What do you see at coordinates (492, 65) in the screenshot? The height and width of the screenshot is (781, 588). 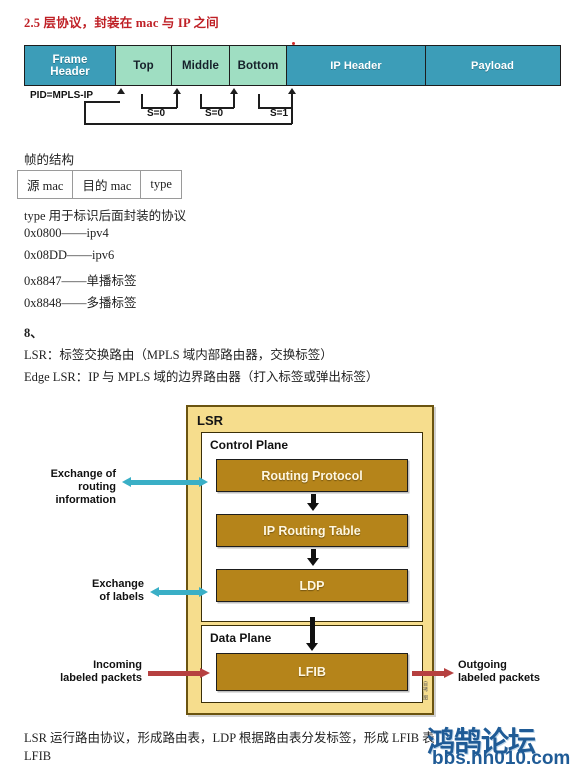 I see `field-payload: Payload` at bounding box center [492, 65].